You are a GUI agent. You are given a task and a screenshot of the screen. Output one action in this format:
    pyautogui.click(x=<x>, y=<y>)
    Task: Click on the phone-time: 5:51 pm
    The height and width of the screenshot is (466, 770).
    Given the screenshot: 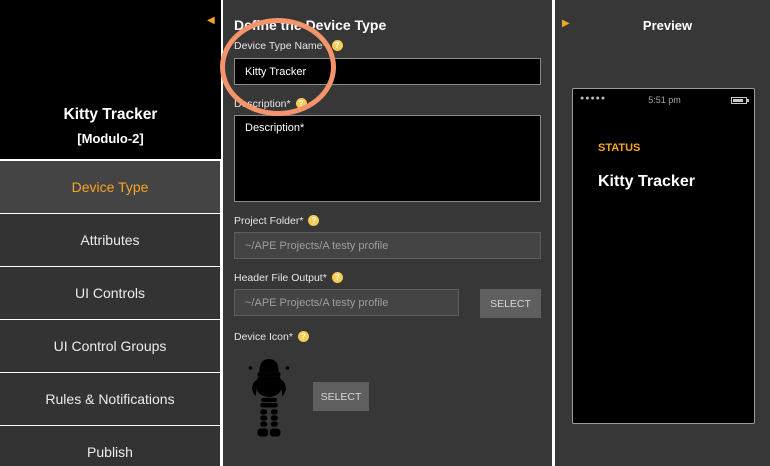 What is the action you would take?
    pyautogui.click(x=664, y=100)
    